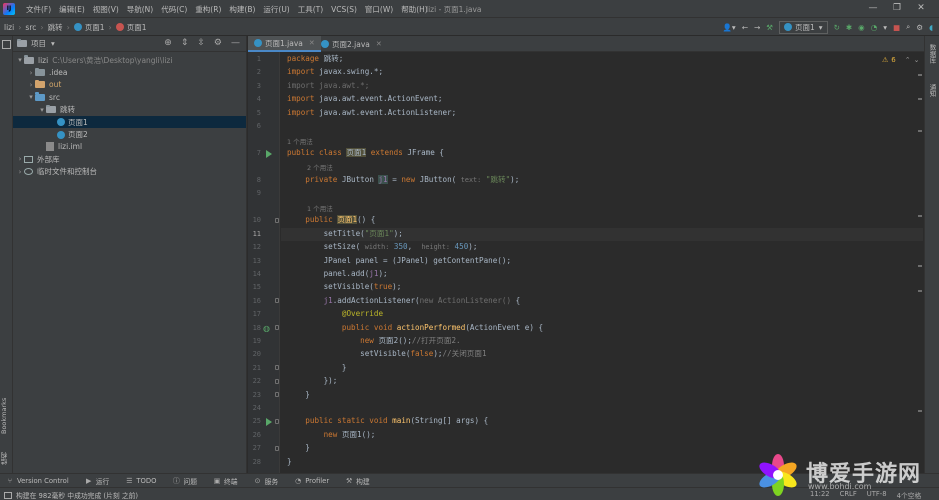 Image resolution: width=939 pixels, height=500 pixels. I want to click on tree-item-out: › out, so click(129, 85).